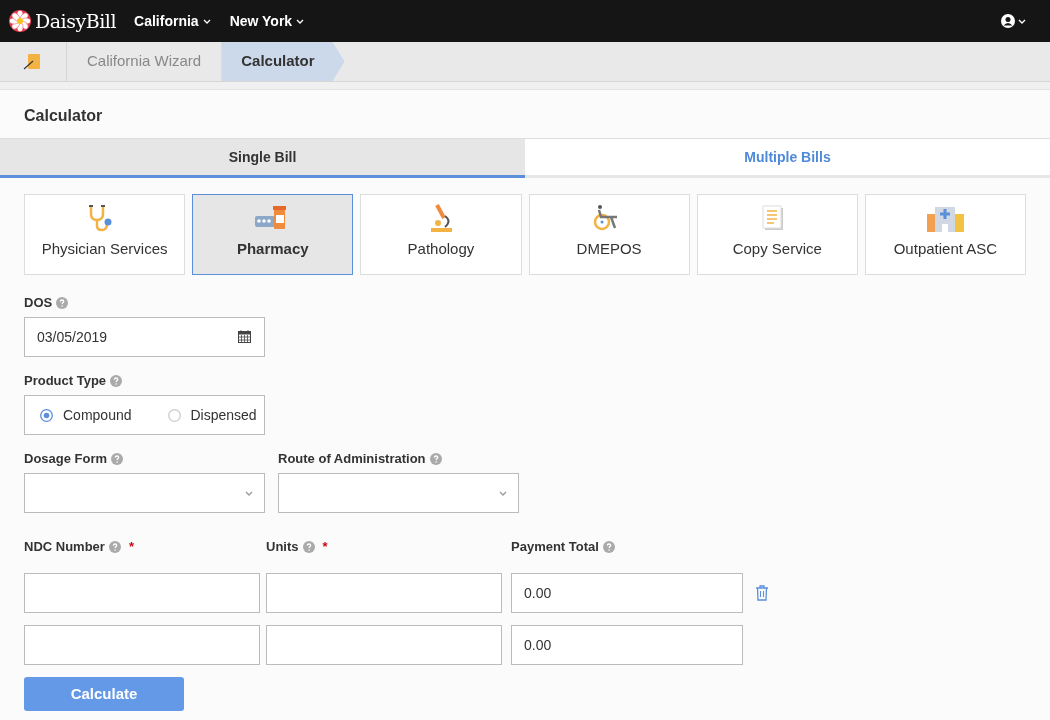 Image resolution: width=1050 pixels, height=720 pixels. What do you see at coordinates (20, 21) in the screenshot?
I see `daisy-logo-icon` at bounding box center [20, 21].